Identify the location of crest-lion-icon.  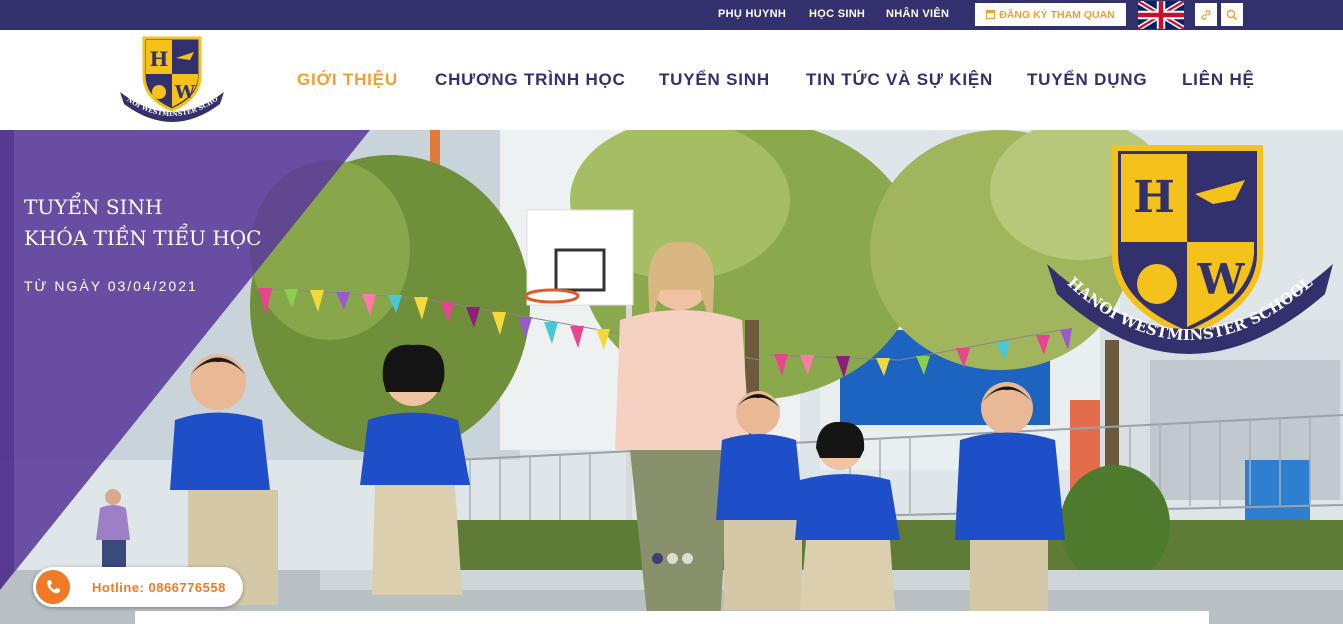
(1157, 284).